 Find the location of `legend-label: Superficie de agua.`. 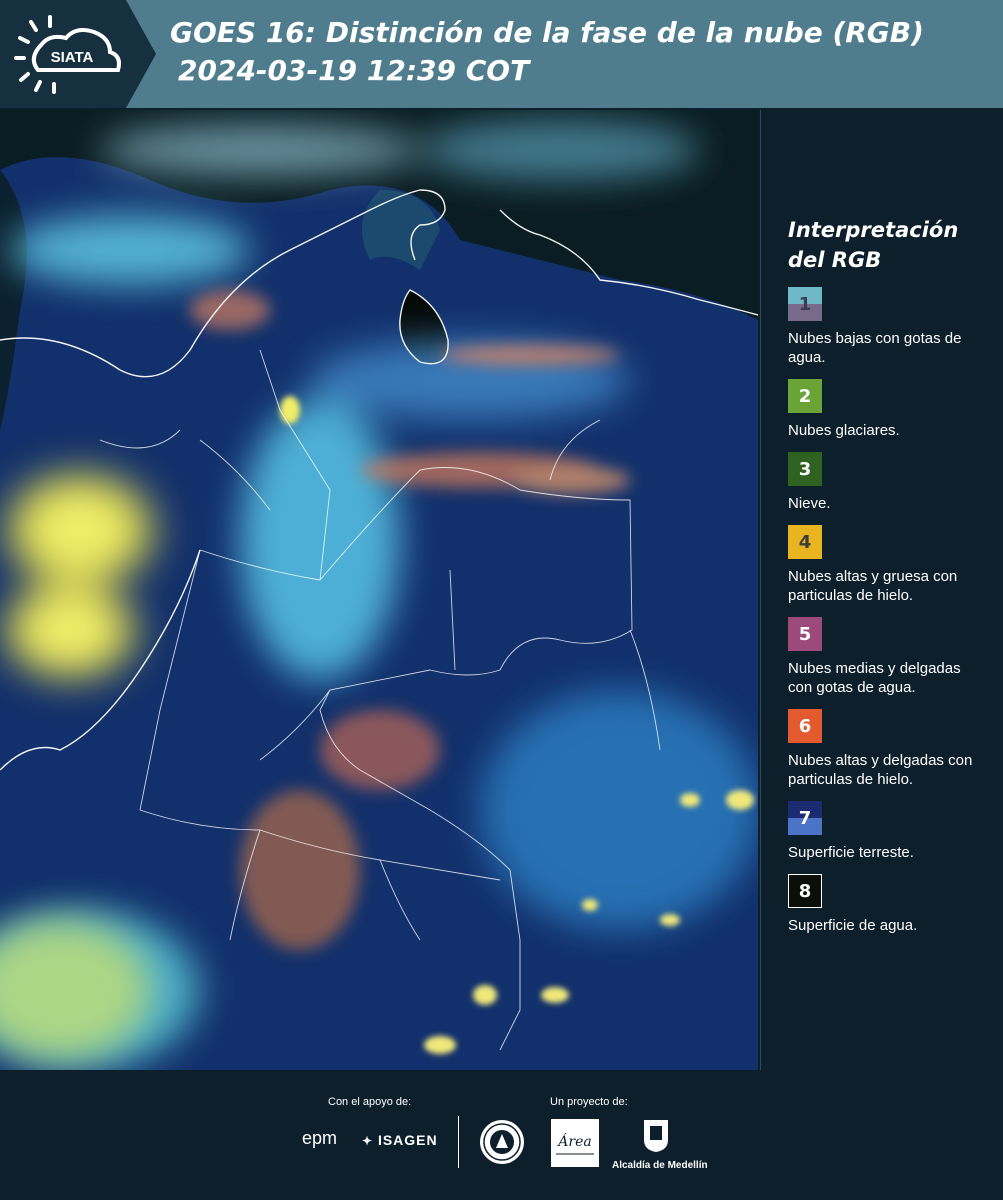

legend-label: Superficie de agua. is located at coordinates (853, 925).